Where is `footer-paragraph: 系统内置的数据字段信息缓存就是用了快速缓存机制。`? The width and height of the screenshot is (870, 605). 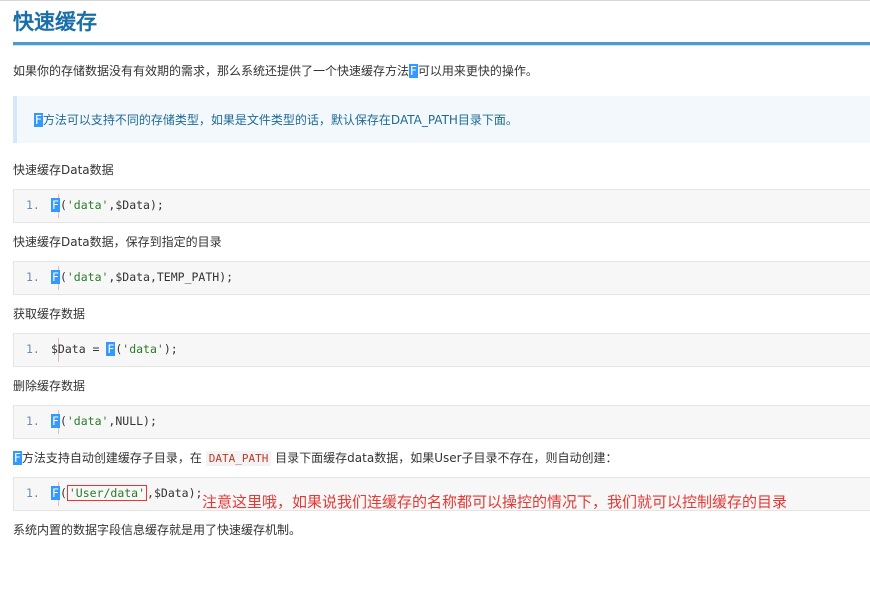
footer-paragraph: 系统内置的数据字段信息缓存就是用了快速缓存机制。 is located at coordinates (157, 530).